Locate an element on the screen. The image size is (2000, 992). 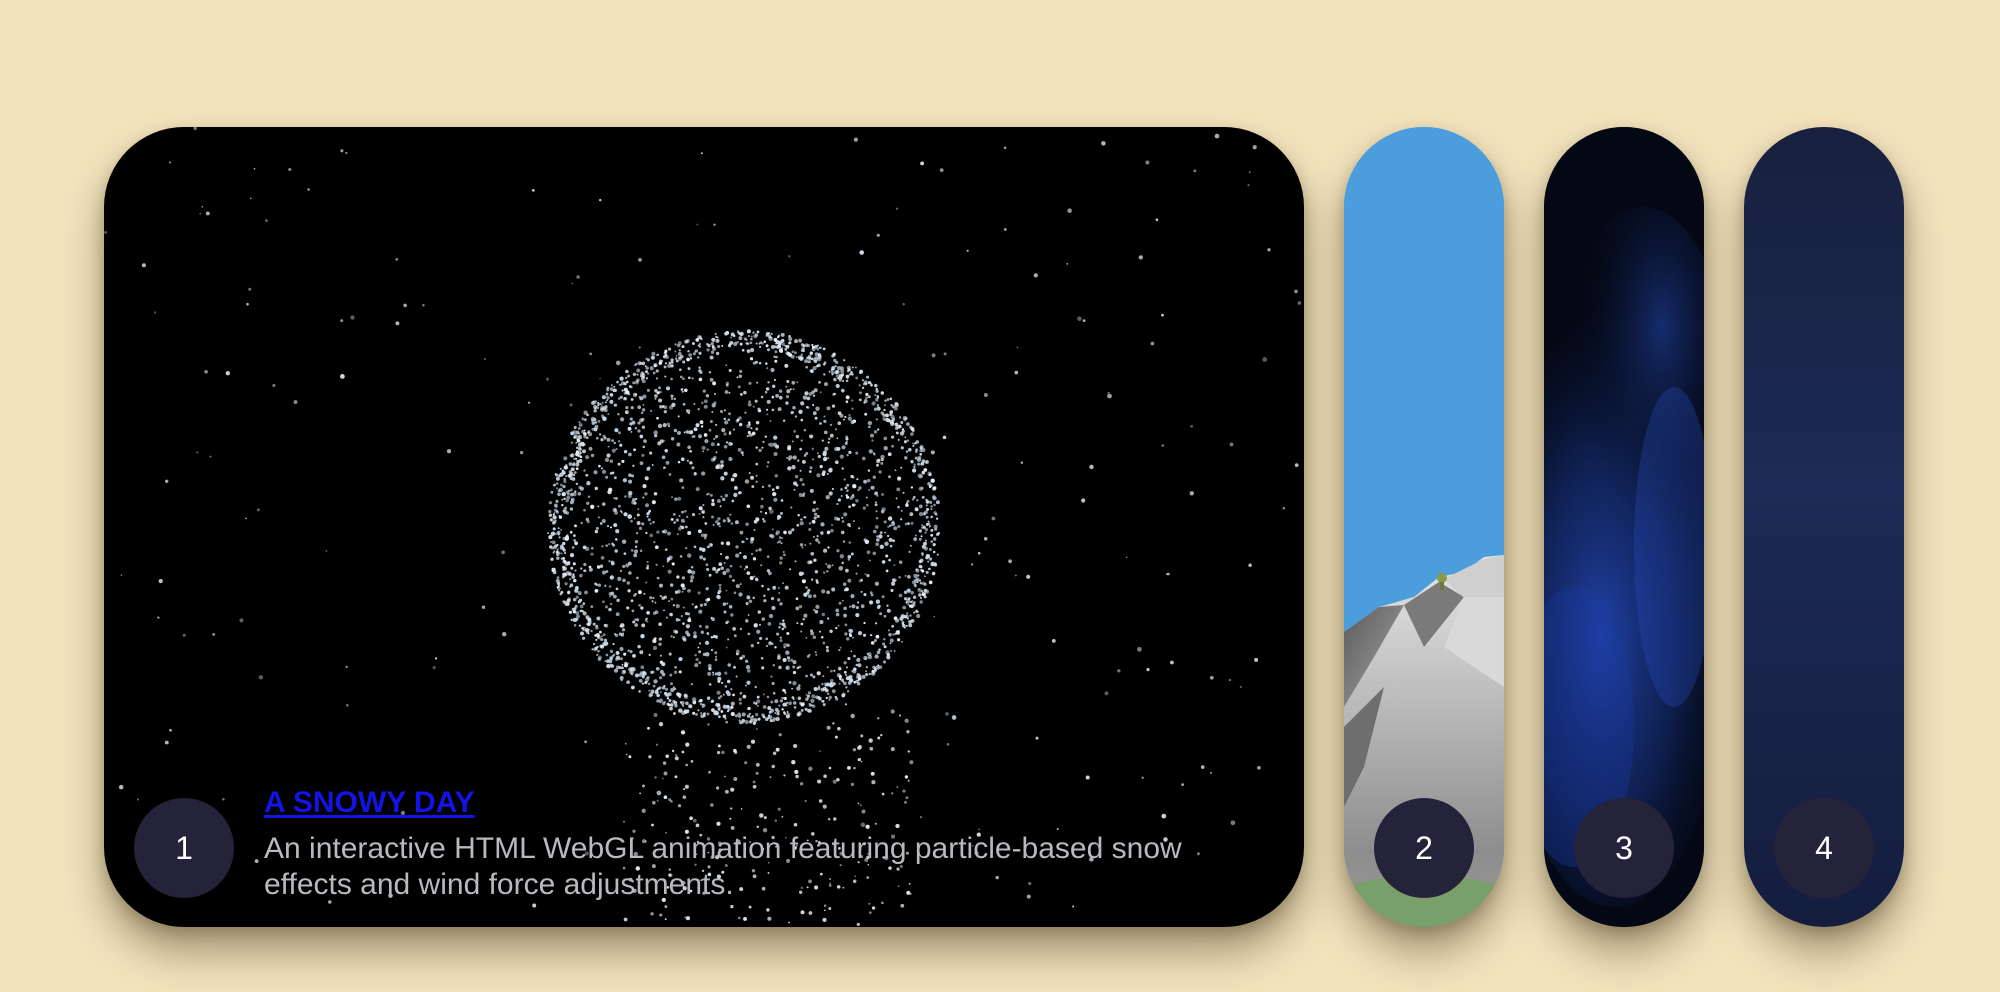
card-number-badge: 4 is located at coordinates (1824, 848).